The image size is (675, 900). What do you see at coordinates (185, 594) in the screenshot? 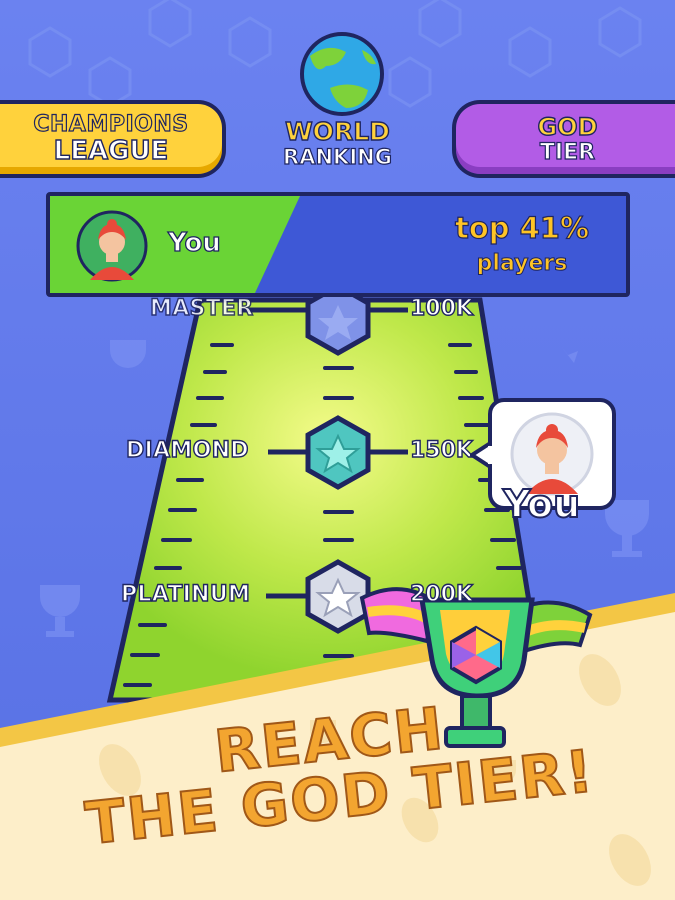
I see `tier-label-platinum: PLATINUM` at bounding box center [185, 594].